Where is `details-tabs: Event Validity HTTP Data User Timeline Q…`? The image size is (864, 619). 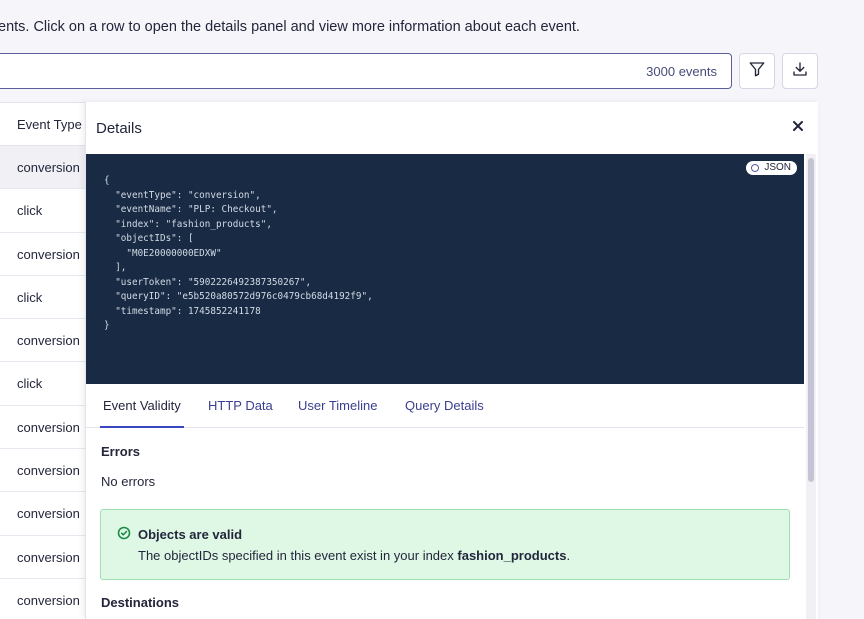
details-tabs: Event Validity HTTP Data User Timeline Q… is located at coordinates (445, 406).